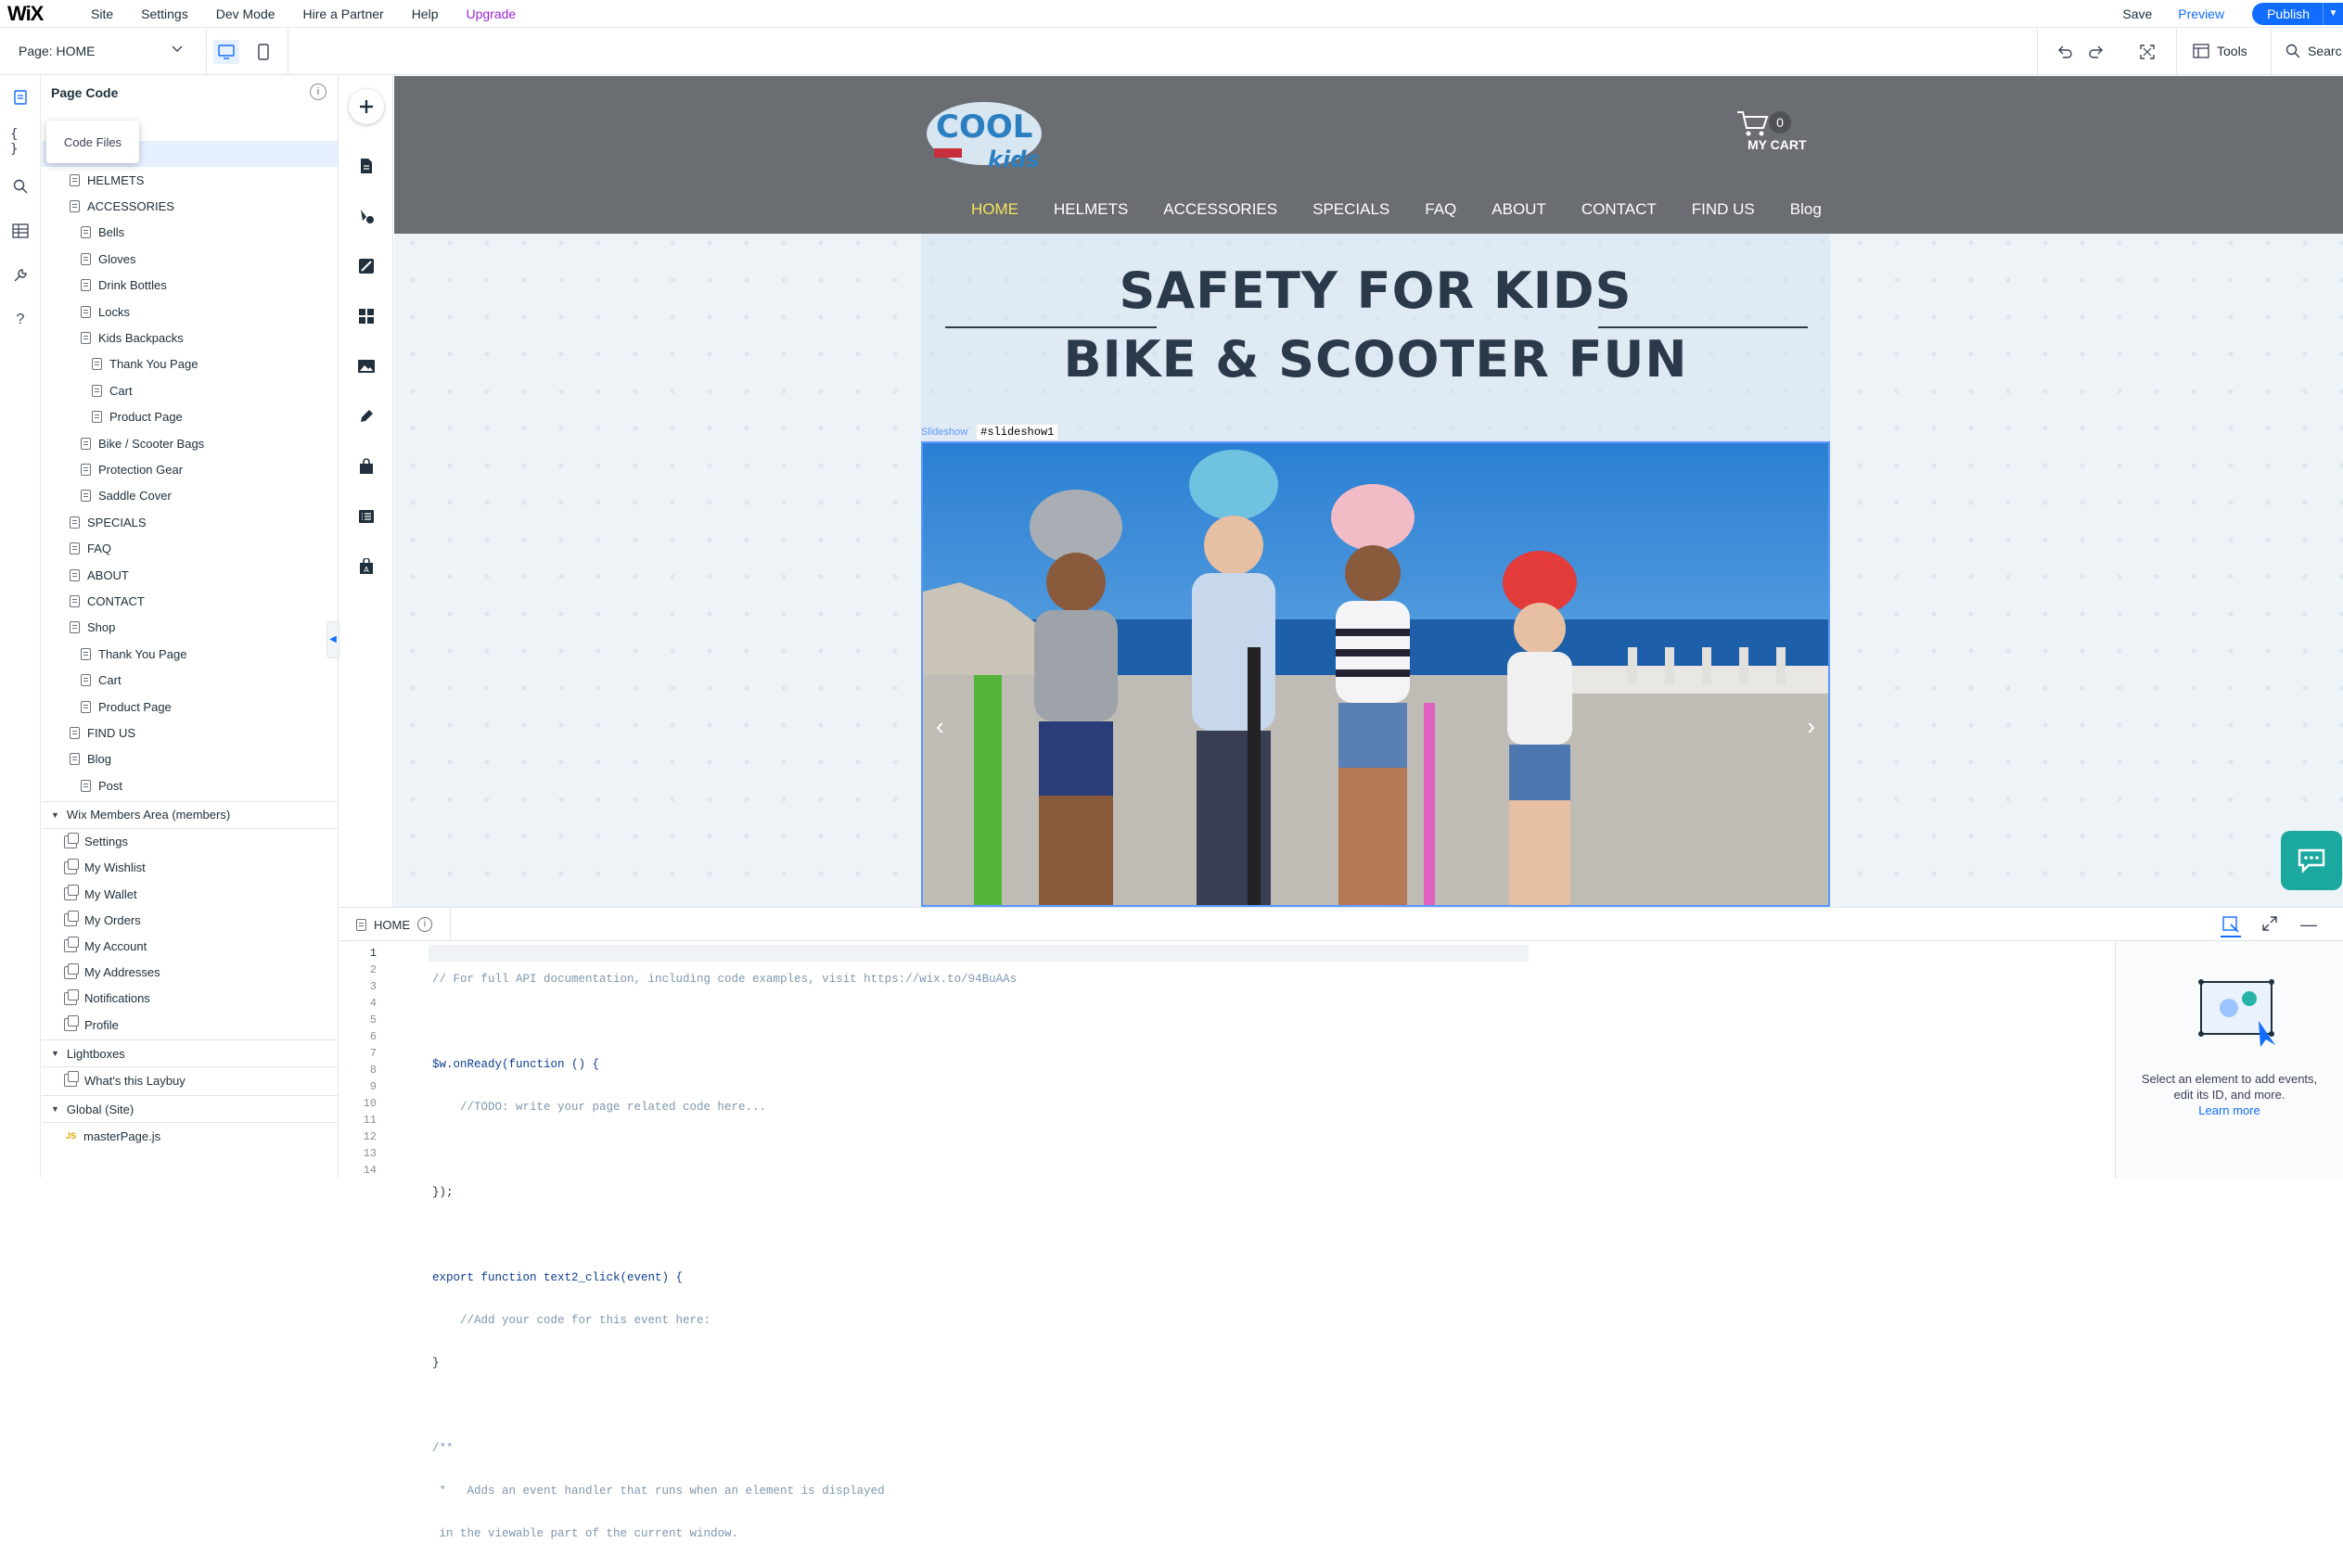 The height and width of the screenshot is (1568, 2343). I want to click on menu-site: Site, so click(102, 13).